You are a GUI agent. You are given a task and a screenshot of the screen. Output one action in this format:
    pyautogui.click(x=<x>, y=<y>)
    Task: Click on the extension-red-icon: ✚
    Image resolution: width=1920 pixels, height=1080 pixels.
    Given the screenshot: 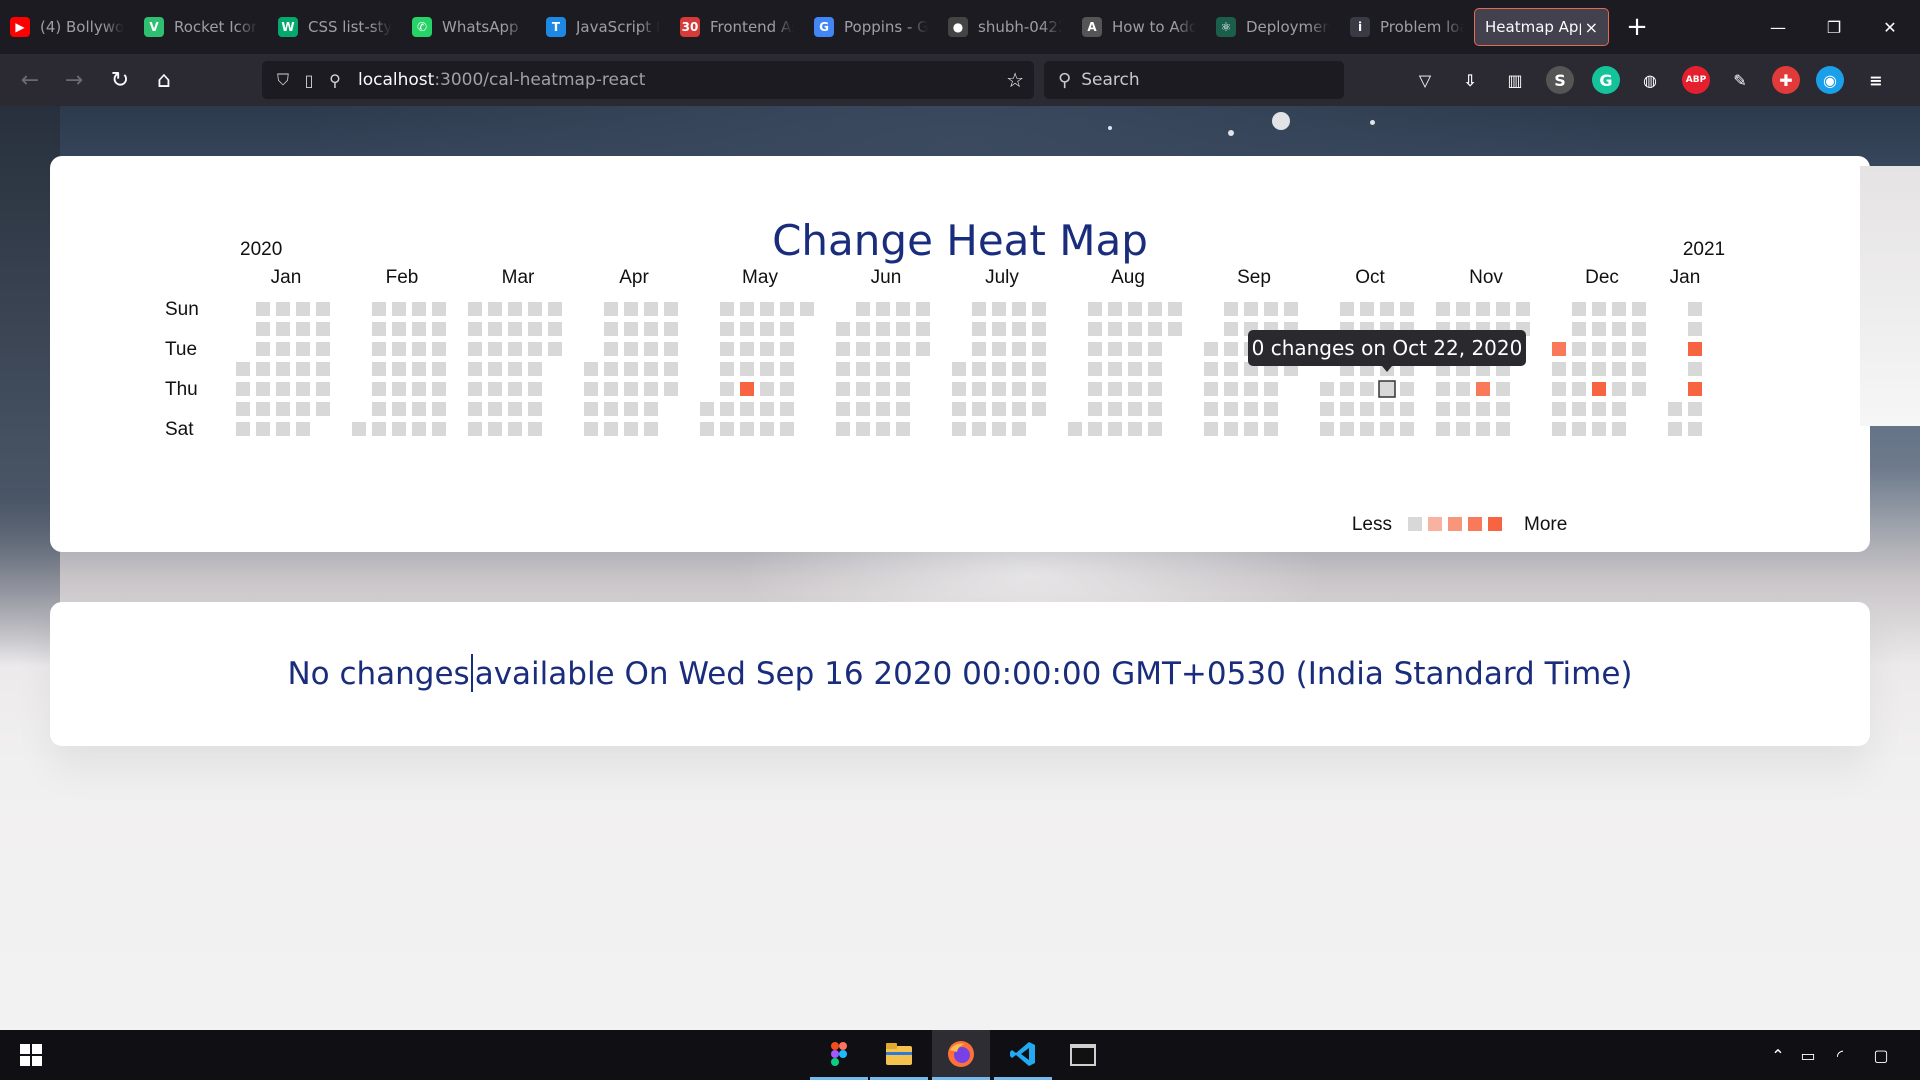 What is the action you would take?
    pyautogui.click(x=1786, y=80)
    